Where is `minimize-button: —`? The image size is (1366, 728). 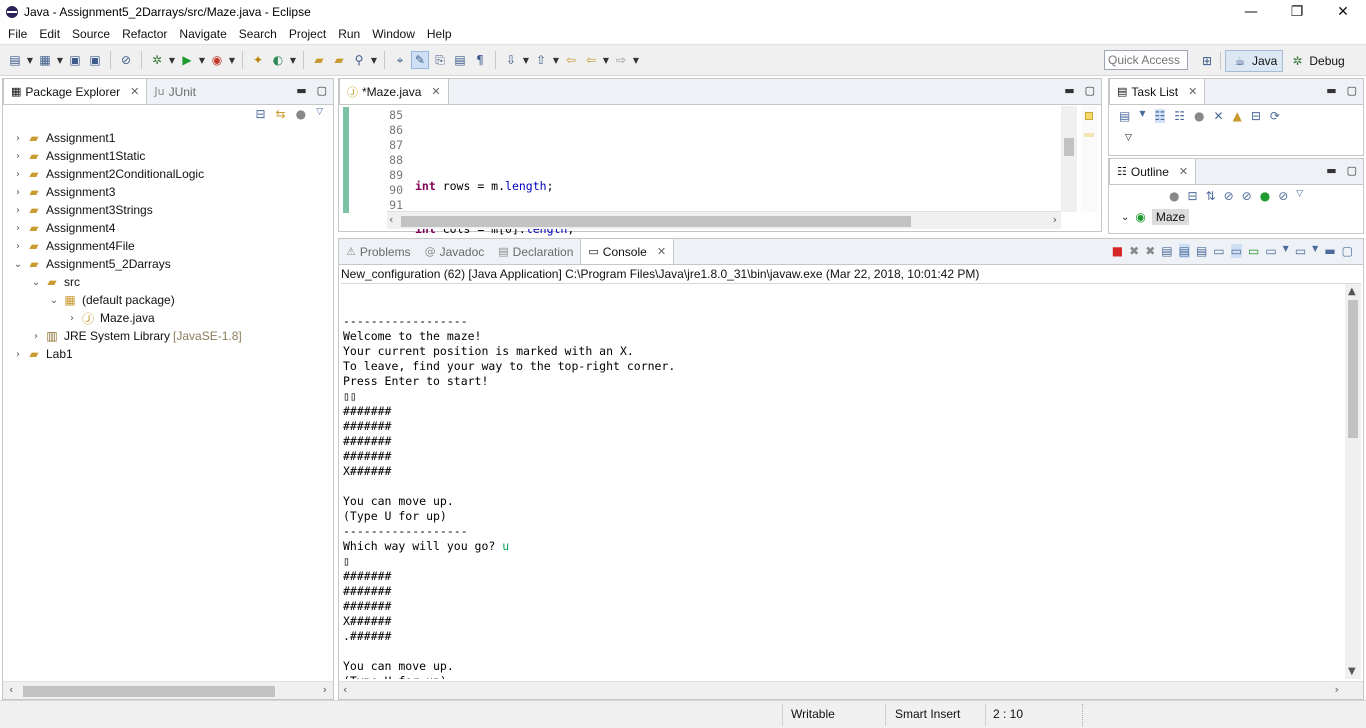 minimize-button: — is located at coordinates (1251, 12).